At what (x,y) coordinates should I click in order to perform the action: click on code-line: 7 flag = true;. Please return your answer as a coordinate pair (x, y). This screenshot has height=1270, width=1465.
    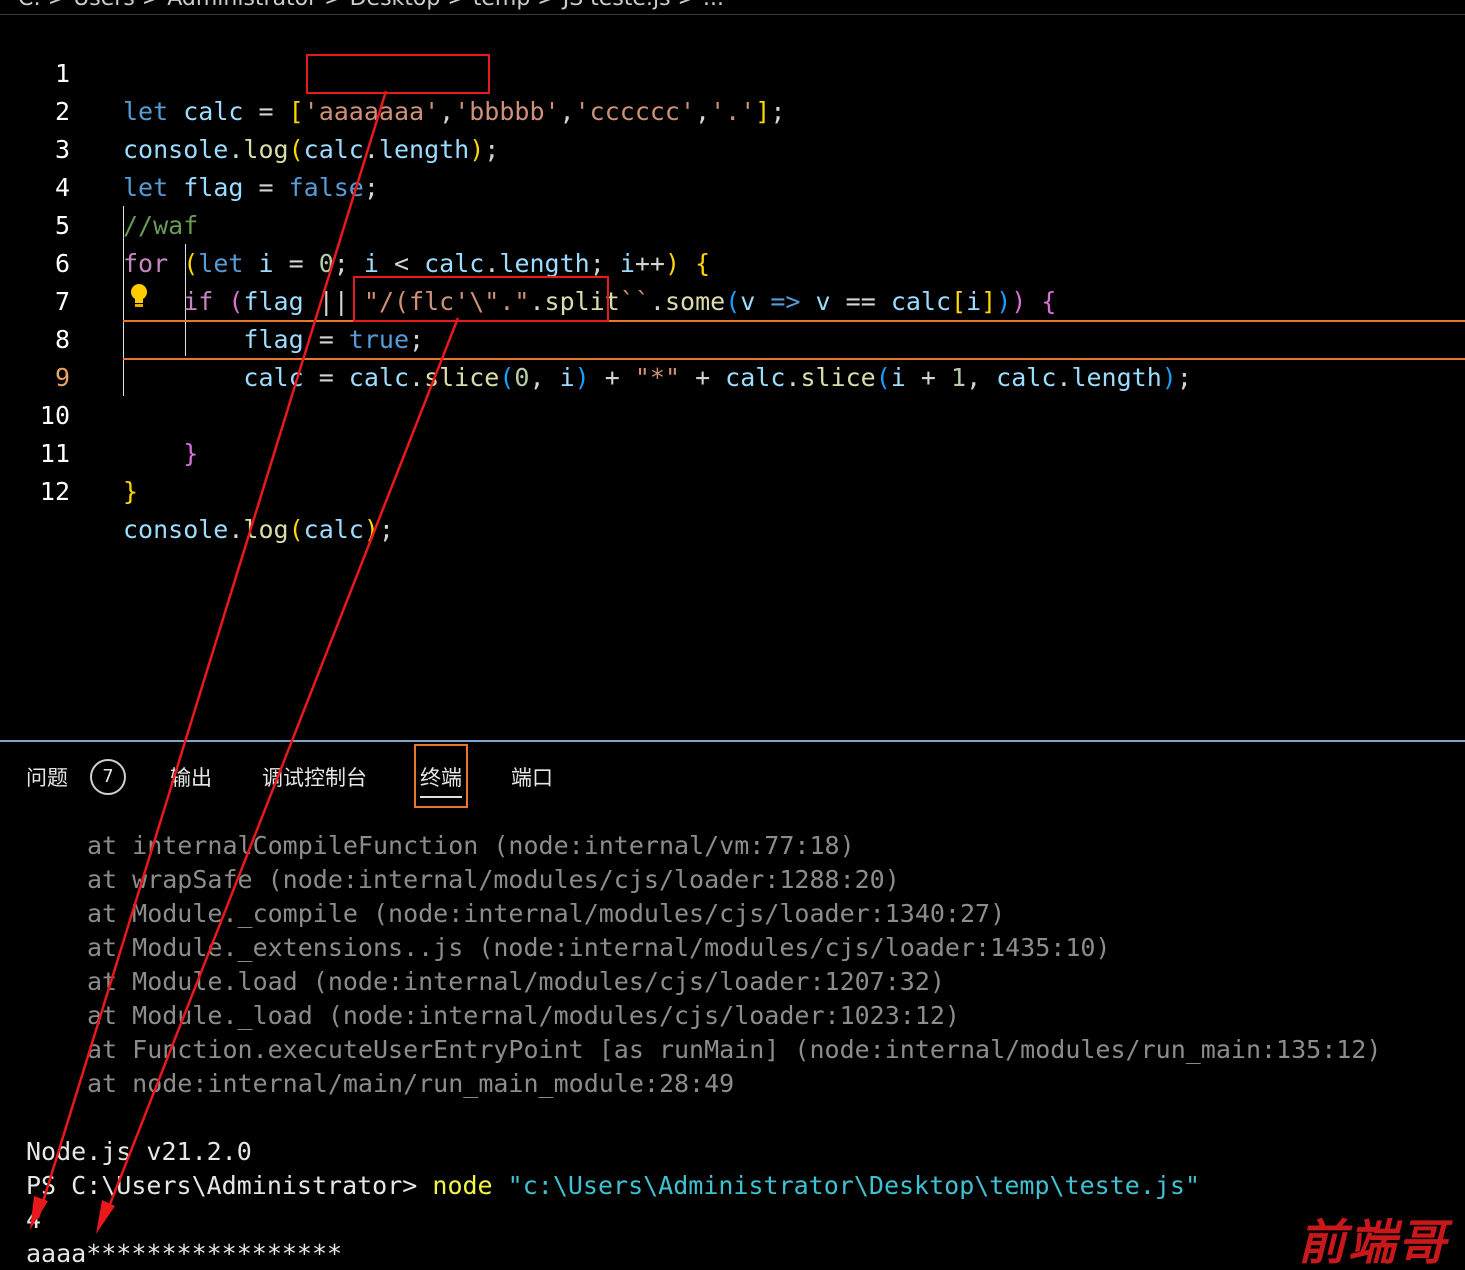
    Looking at the image, I should click on (732, 299).